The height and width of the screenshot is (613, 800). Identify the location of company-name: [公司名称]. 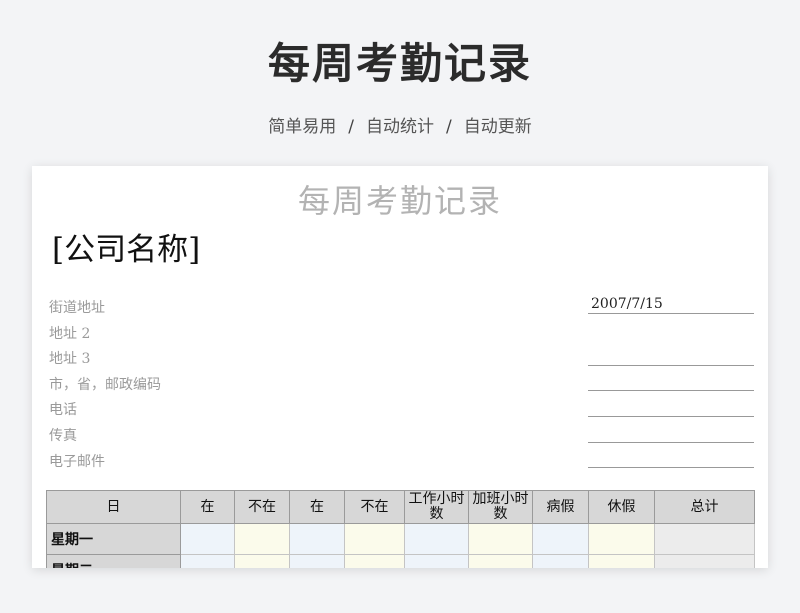
(126, 246).